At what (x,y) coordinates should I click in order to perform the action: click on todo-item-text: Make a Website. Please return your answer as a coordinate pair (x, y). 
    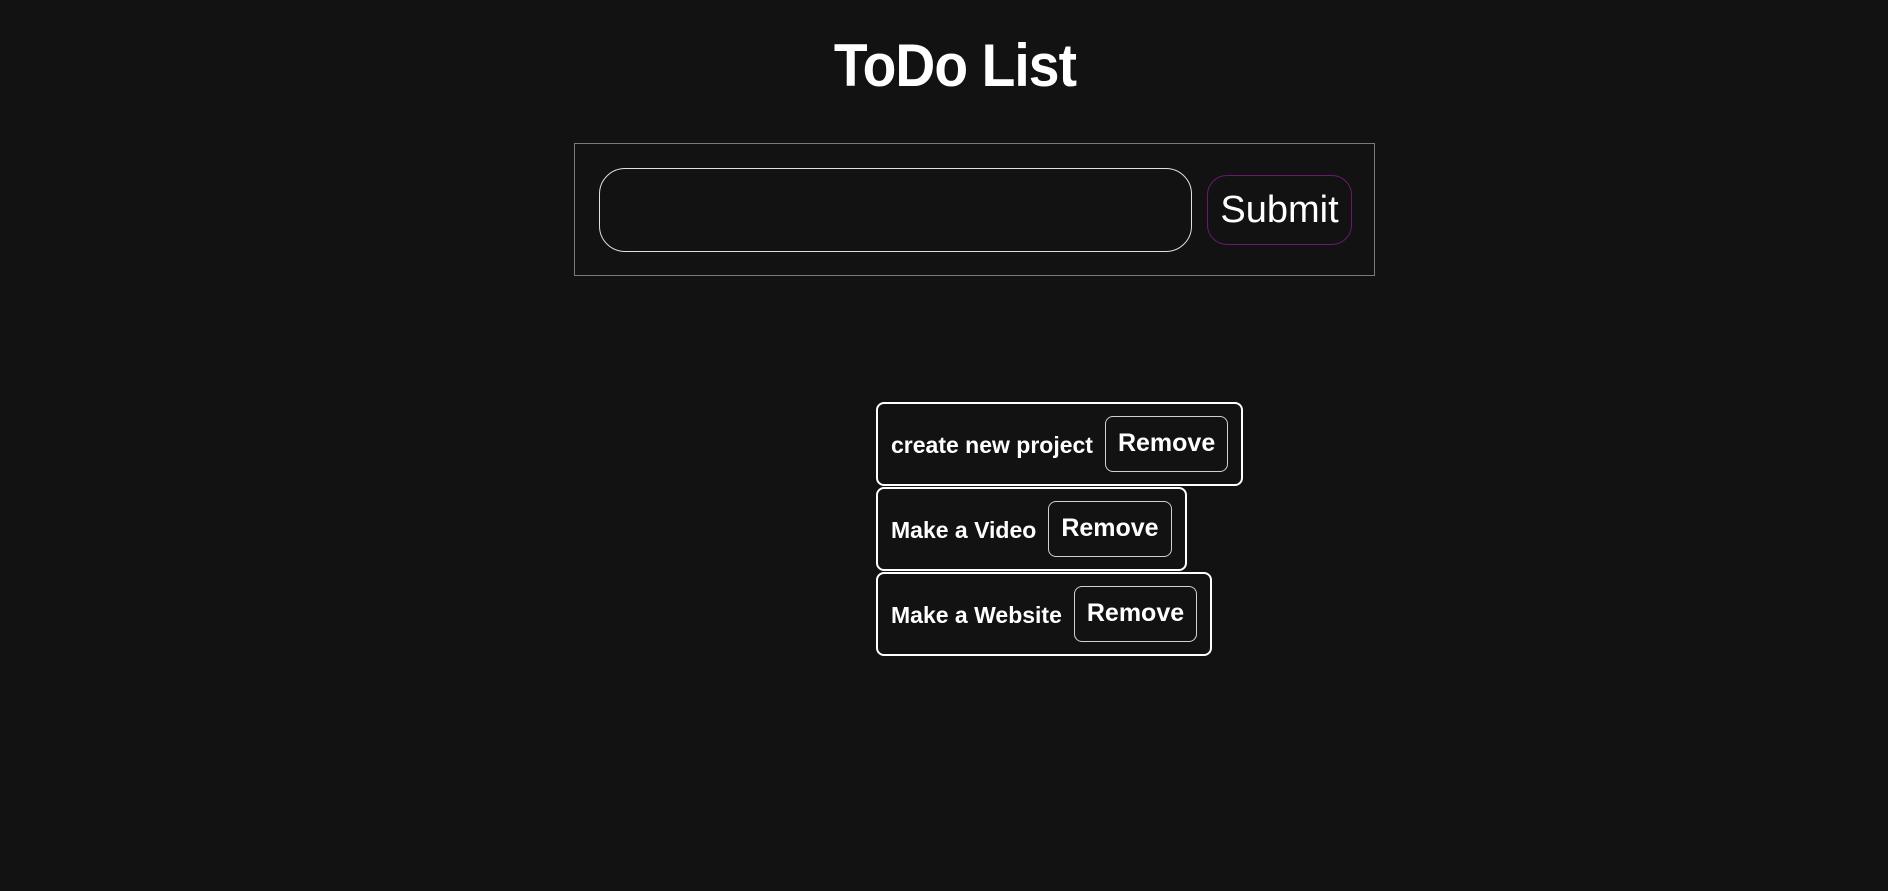
    Looking at the image, I should click on (976, 614).